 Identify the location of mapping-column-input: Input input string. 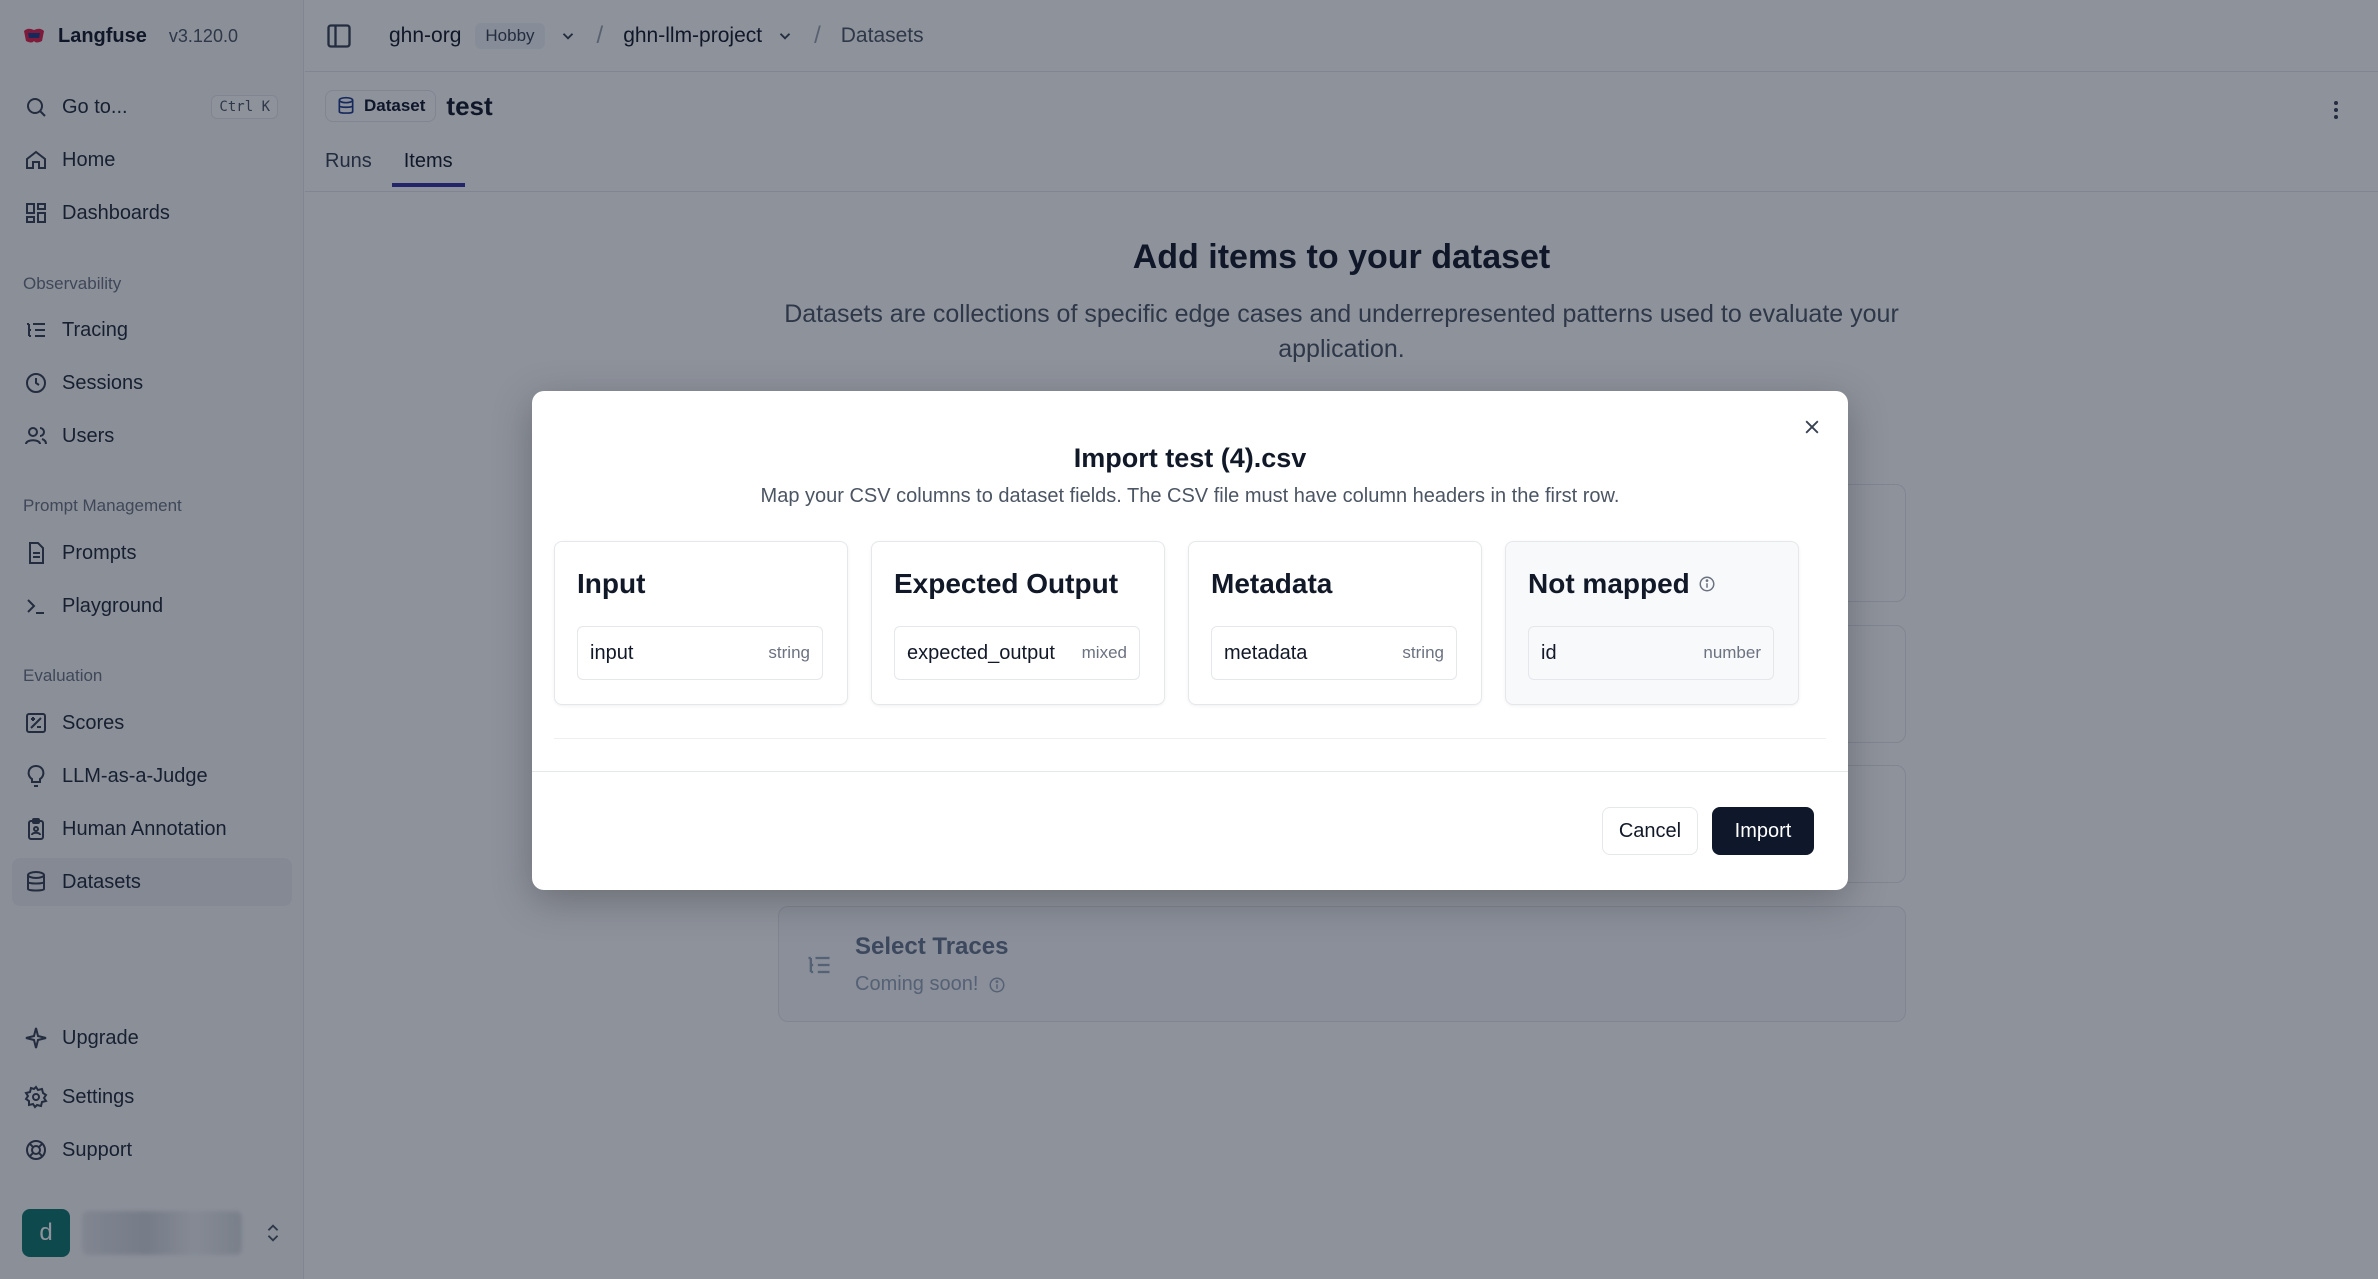
(701, 623).